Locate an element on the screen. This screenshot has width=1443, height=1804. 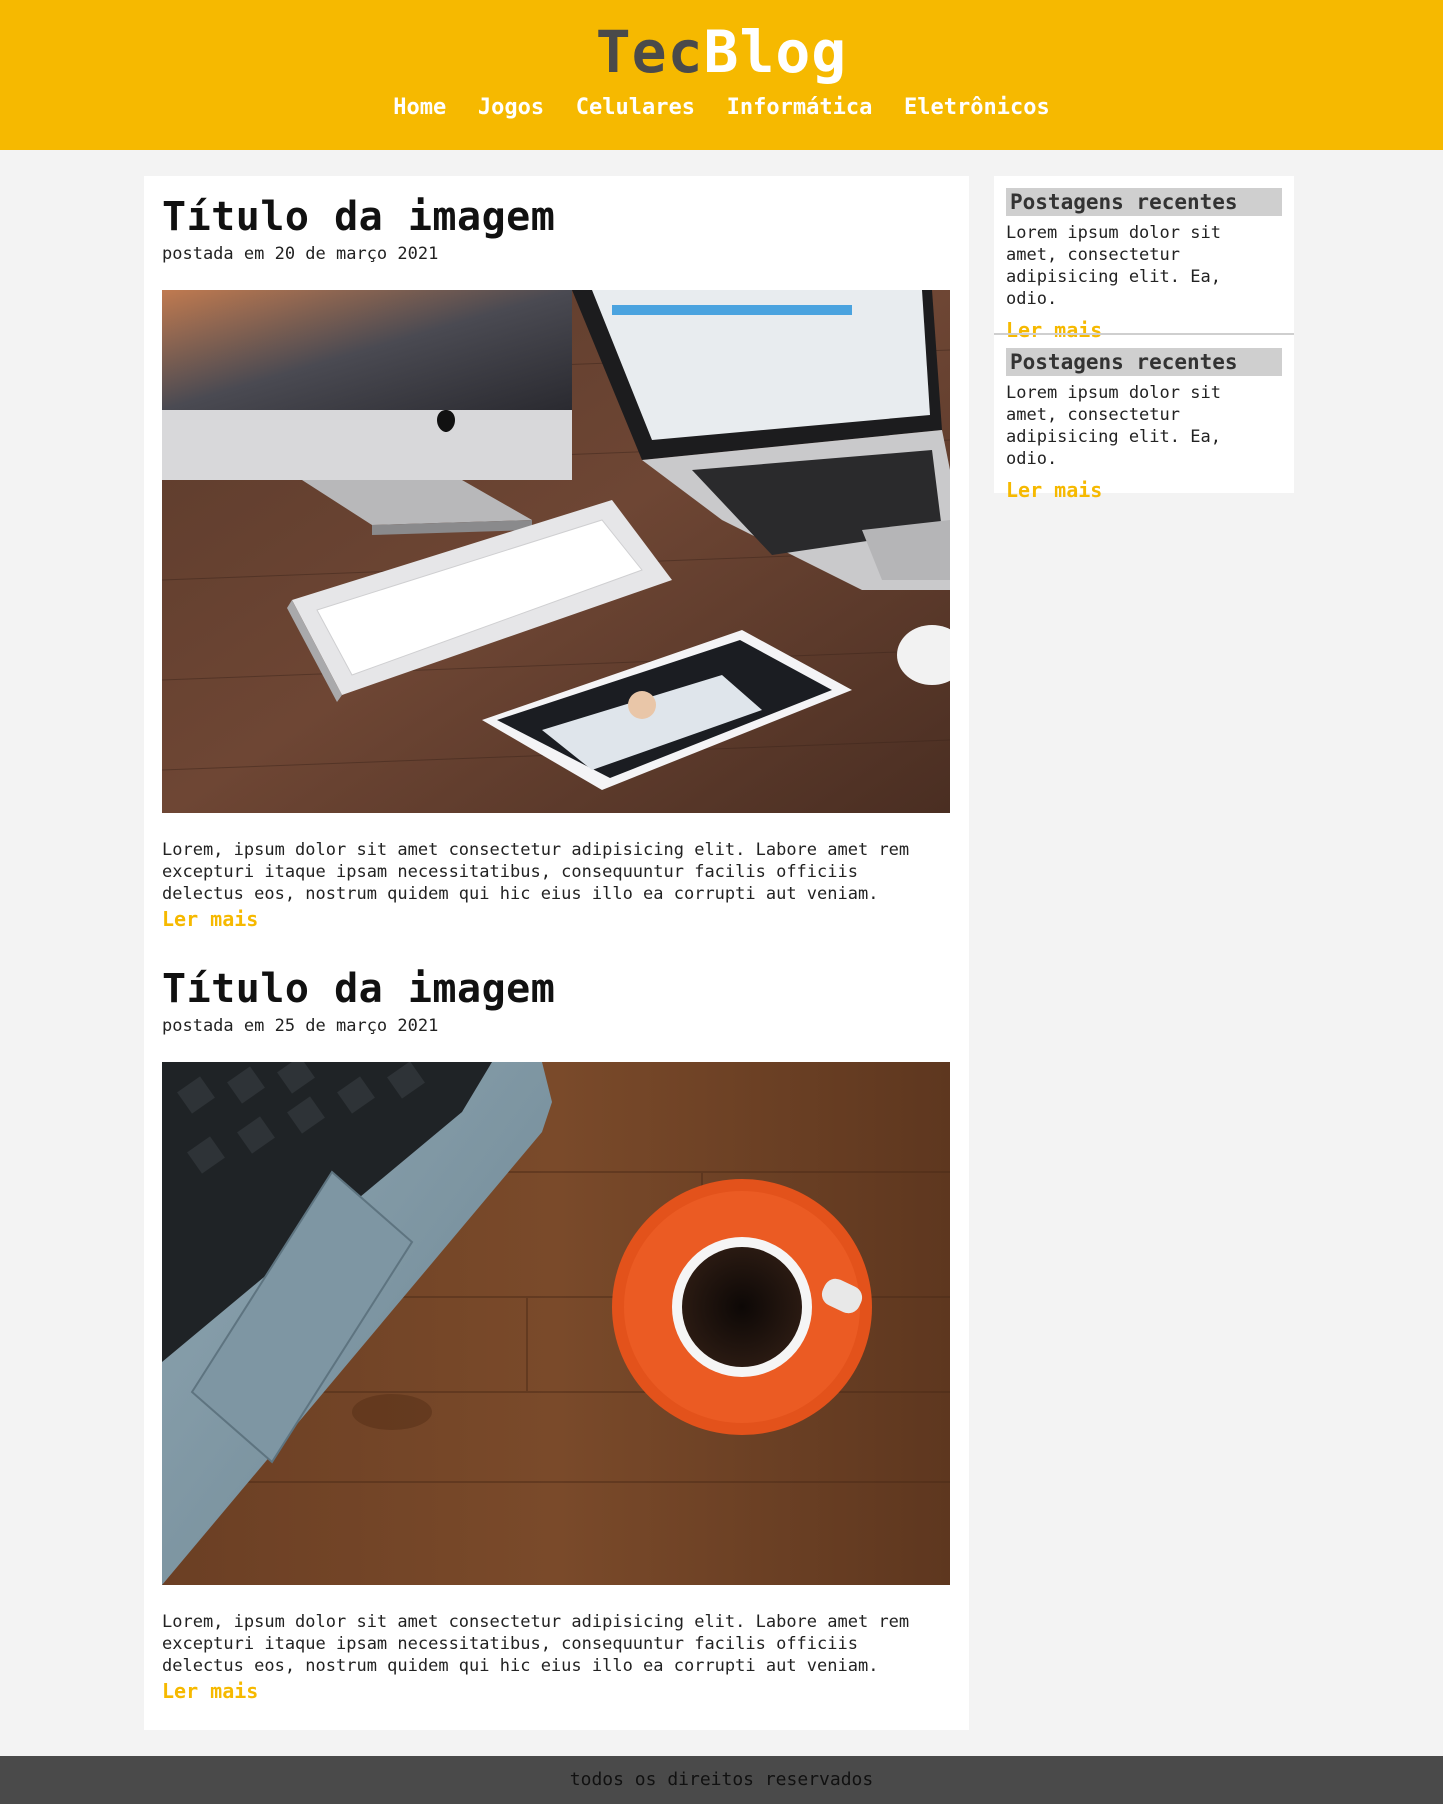
nav-informatica: Informática is located at coordinates (800, 107).